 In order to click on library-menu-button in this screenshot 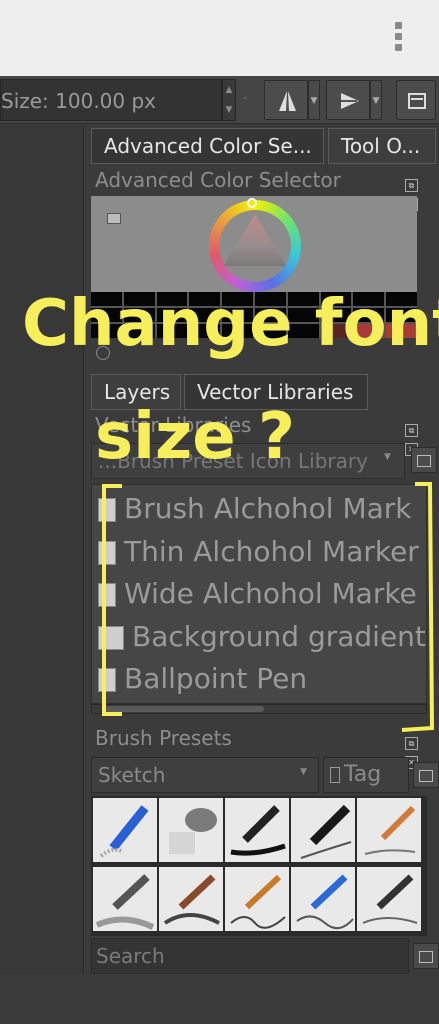, I will do `click(424, 460)`.